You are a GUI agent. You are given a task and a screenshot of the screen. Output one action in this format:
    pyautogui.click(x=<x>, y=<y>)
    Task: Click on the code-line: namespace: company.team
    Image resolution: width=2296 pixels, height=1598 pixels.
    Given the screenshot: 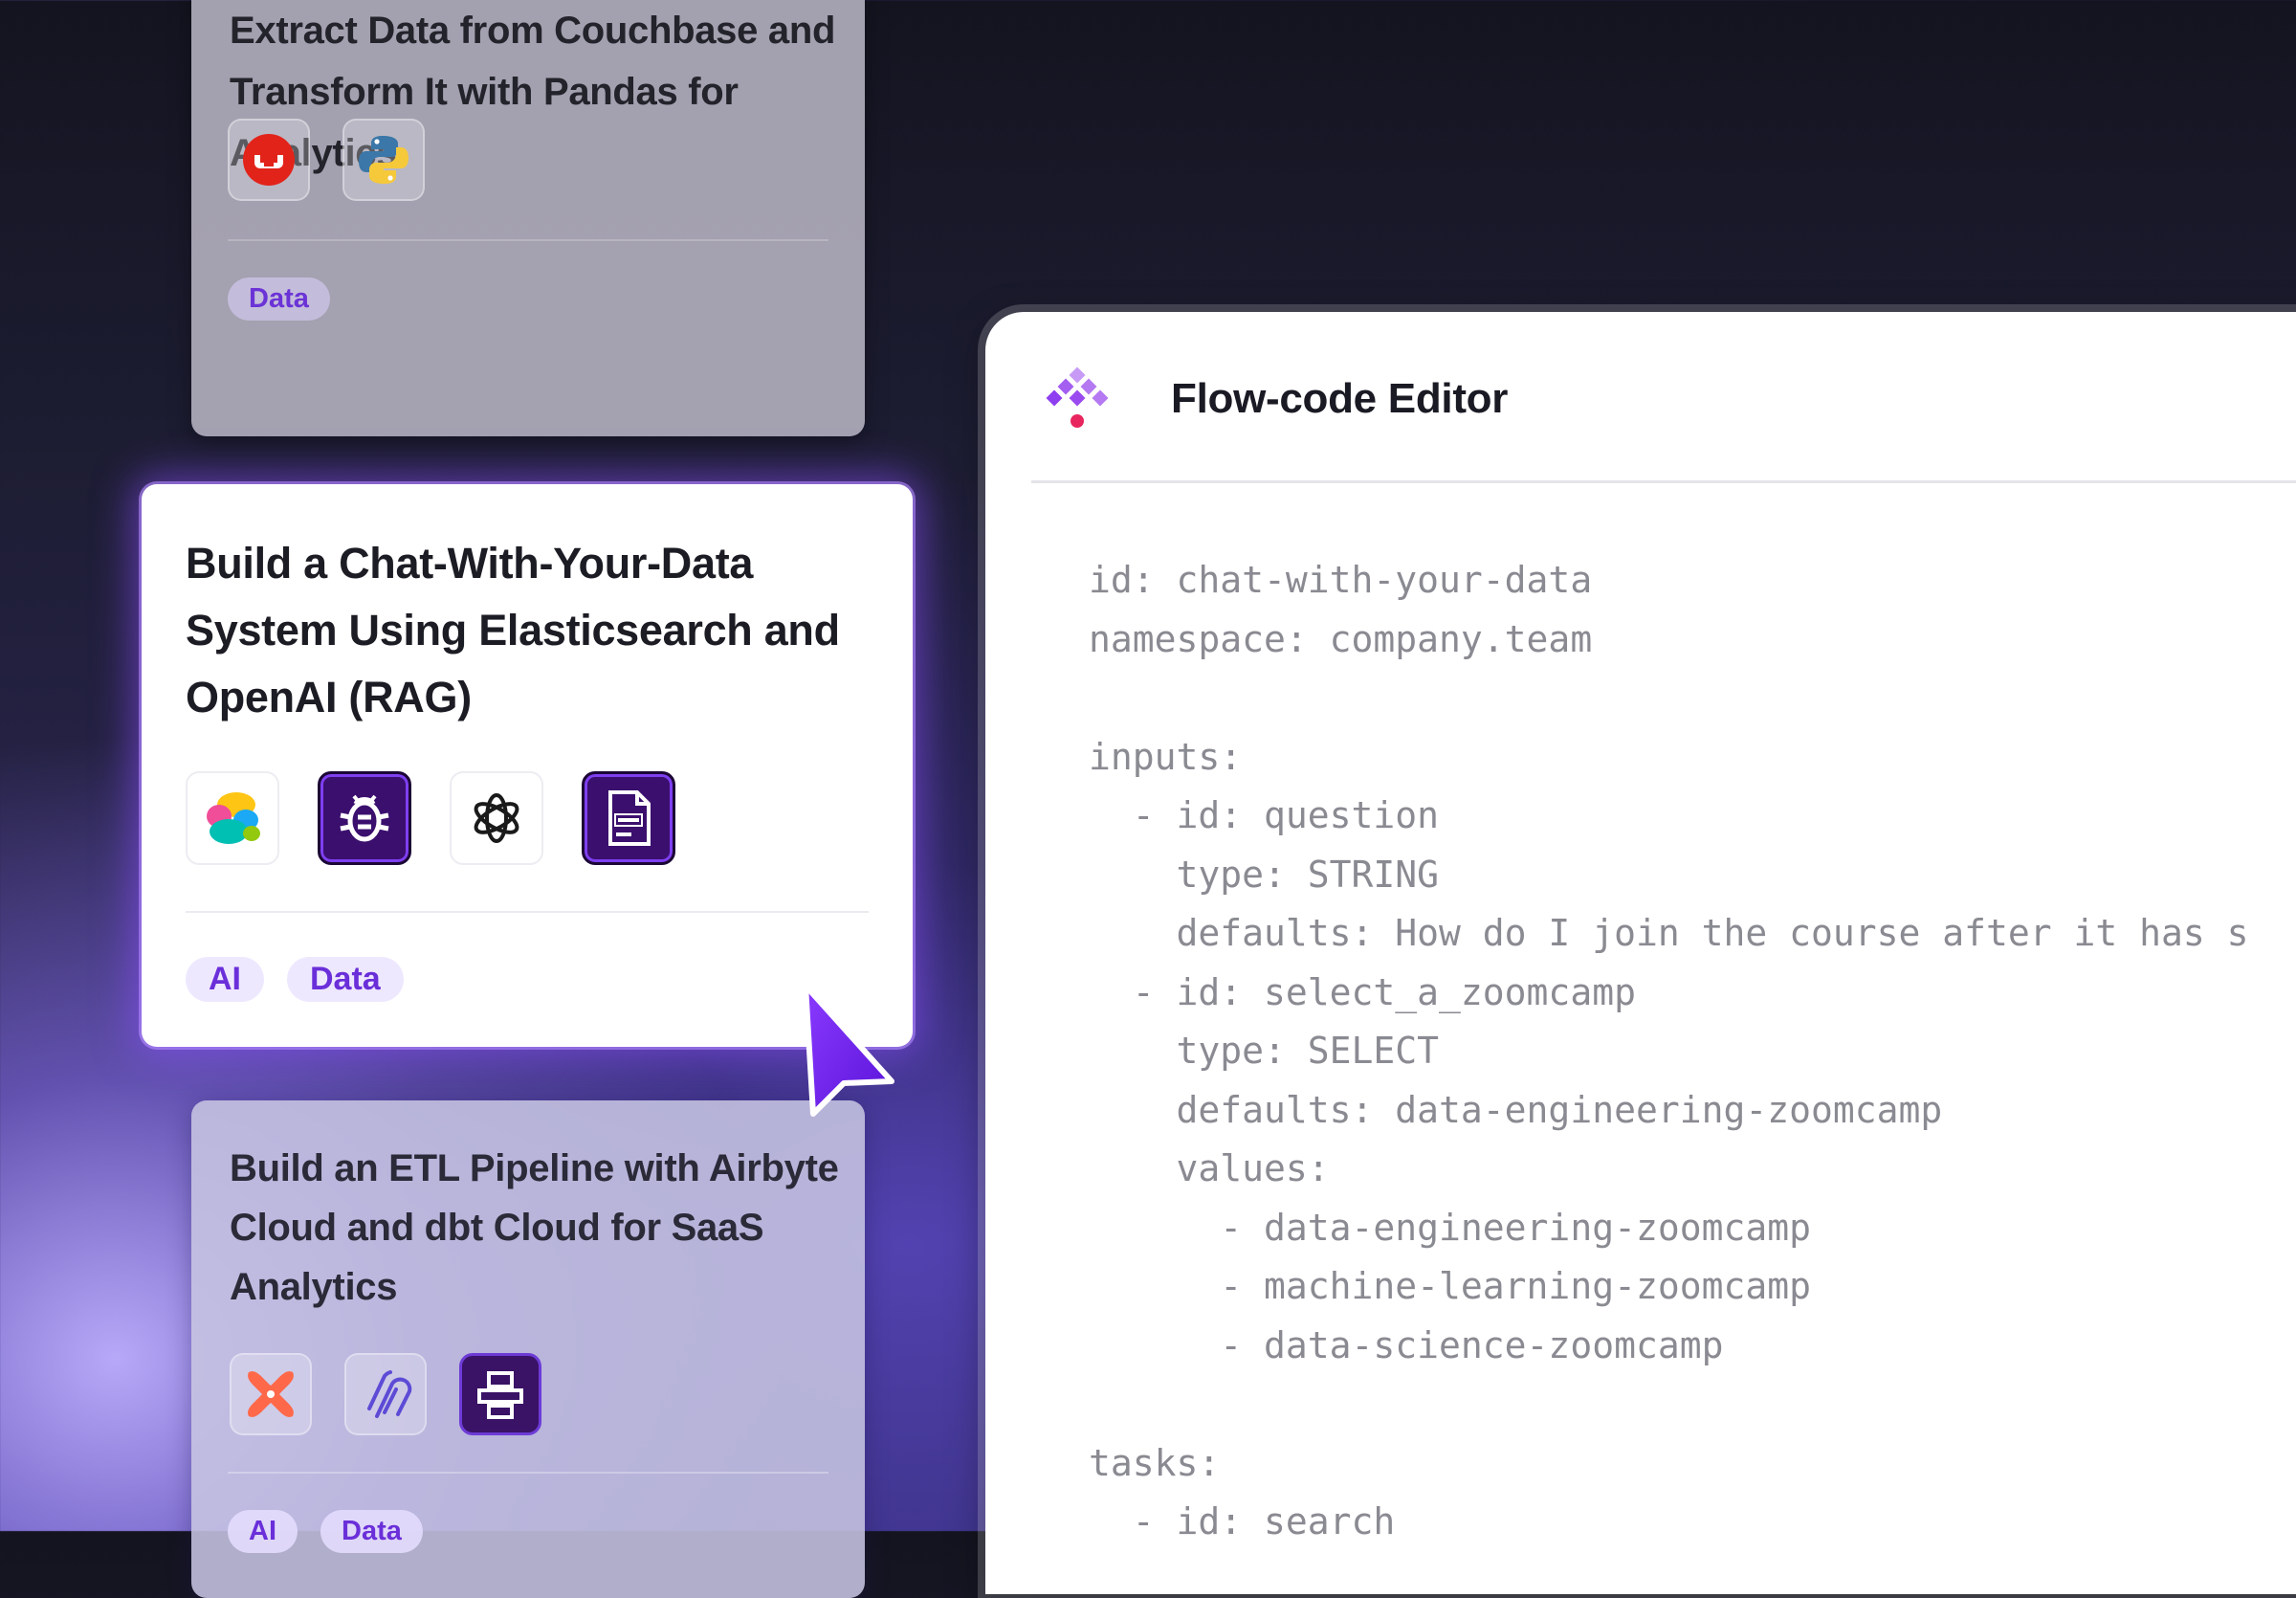 What is the action you would take?
    pyautogui.click(x=1341, y=638)
    